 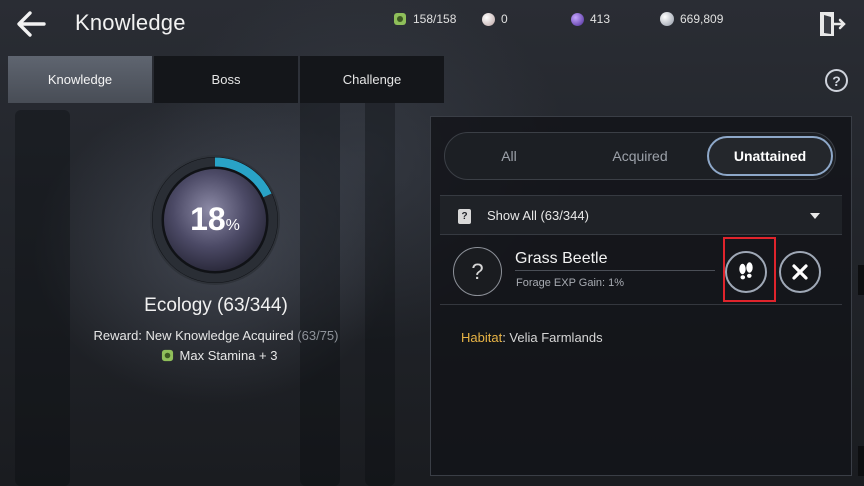 What do you see at coordinates (770, 156) in the screenshot?
I see `filter-unattained: Unattained` at bounding box center [770, 156].